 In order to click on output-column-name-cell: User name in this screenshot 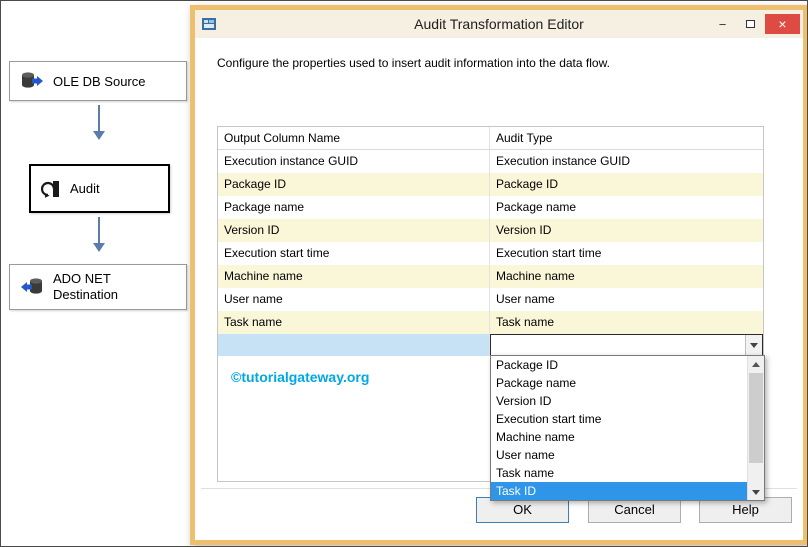, I will do `click(354, 299)`.